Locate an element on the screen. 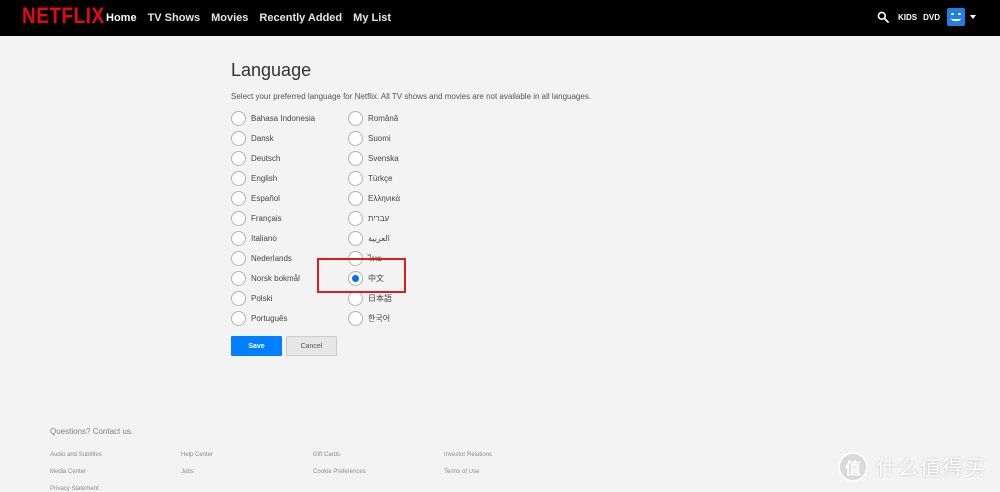 The height and width of the screenshot is (492, 1000). language-label: Suomi is located at coordinates (379, 138).